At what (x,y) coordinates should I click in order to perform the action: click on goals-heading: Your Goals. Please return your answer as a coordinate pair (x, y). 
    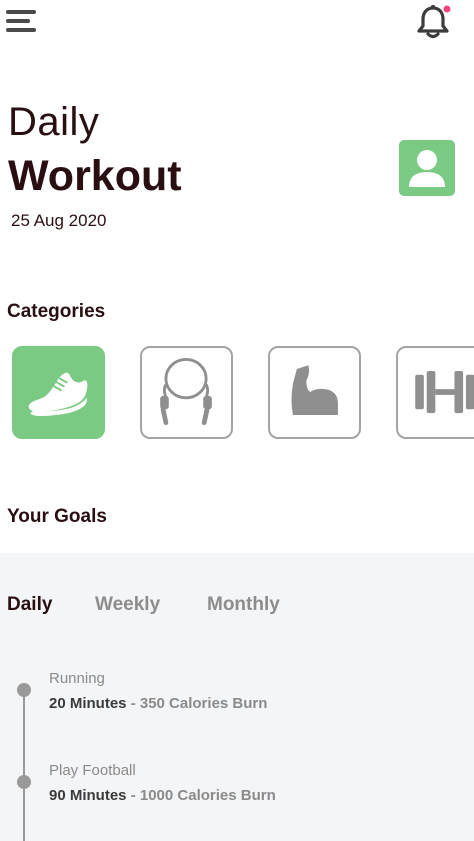
    Looking at the image, I should click on (57, 516).